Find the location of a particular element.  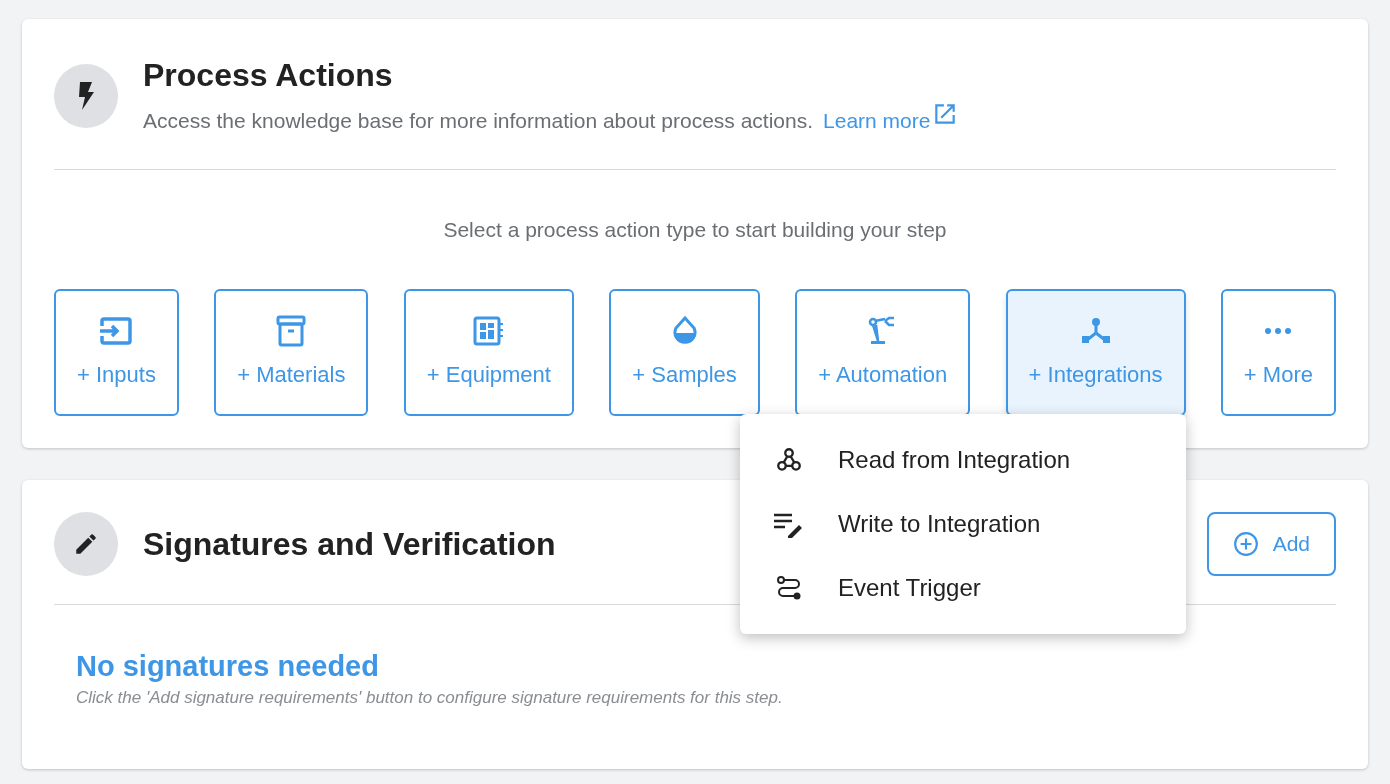

add-button: Add is located at coordinates (1271, 544).